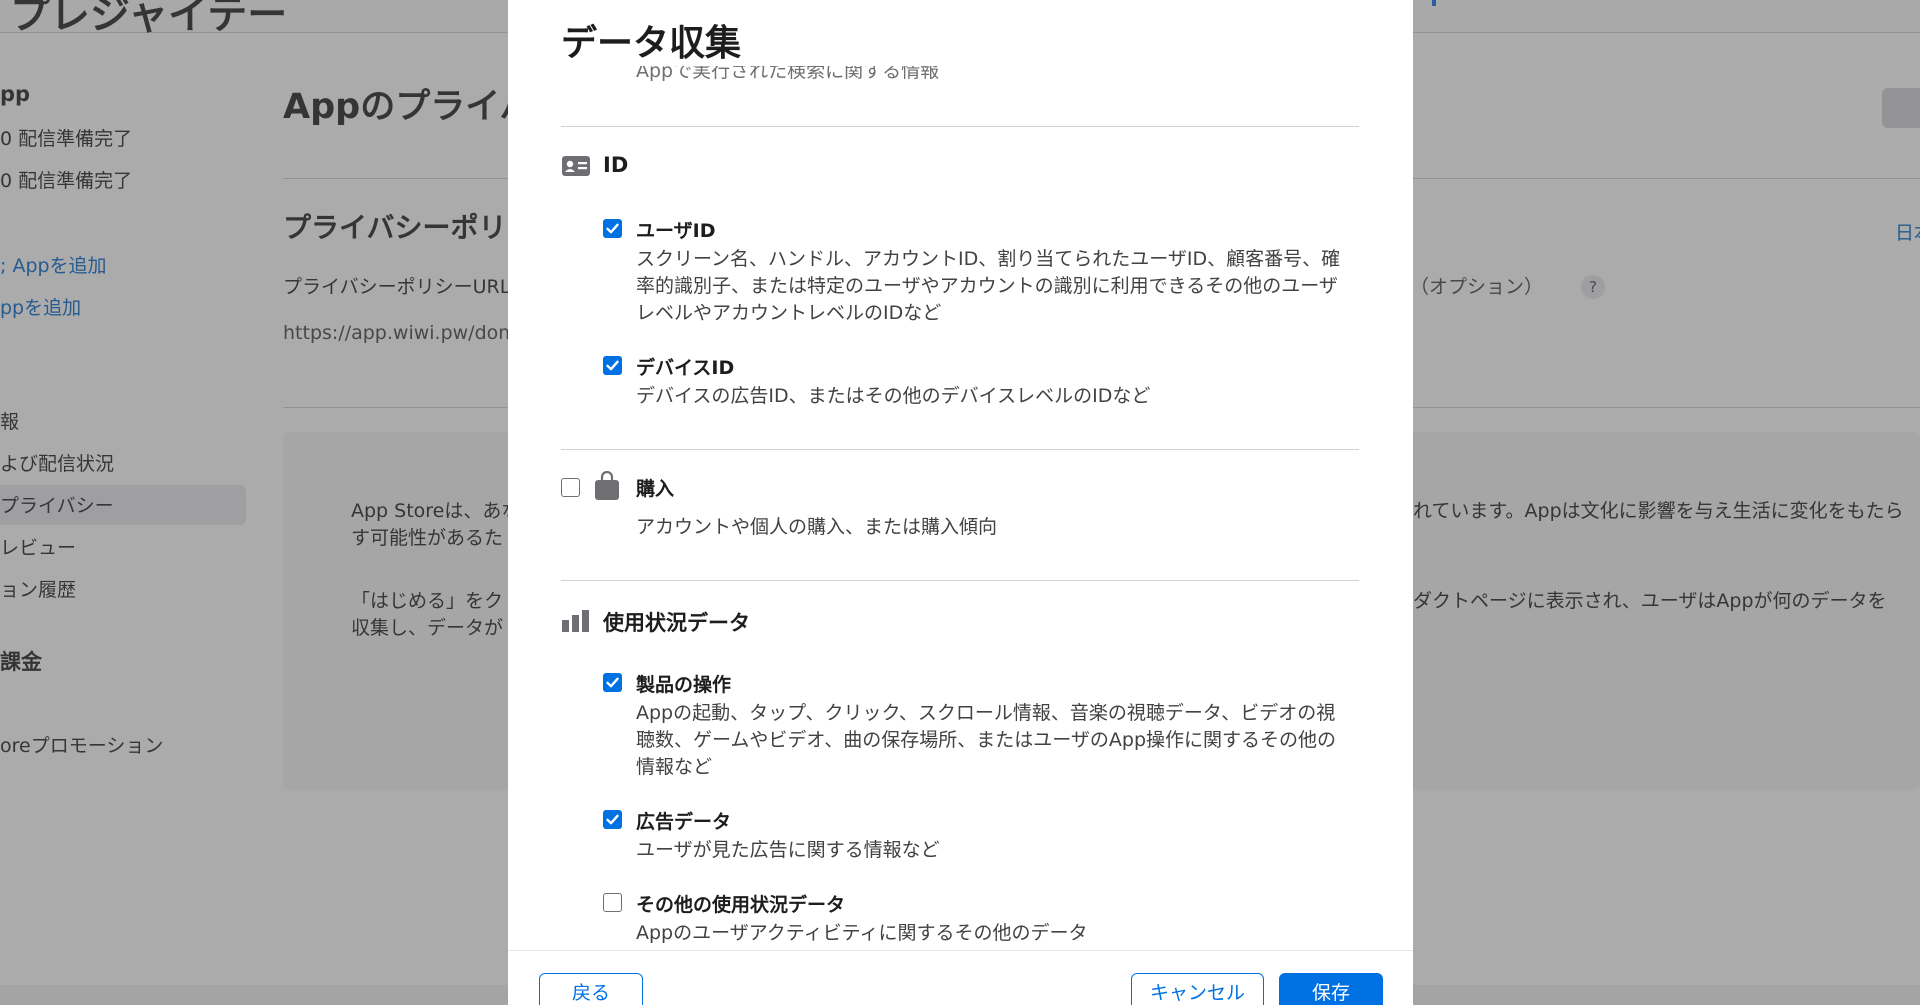  What do you see at coordinates (607, 487) in the screenshot?
I see `shopping-bag-icon` at bounding box center [607, 487].